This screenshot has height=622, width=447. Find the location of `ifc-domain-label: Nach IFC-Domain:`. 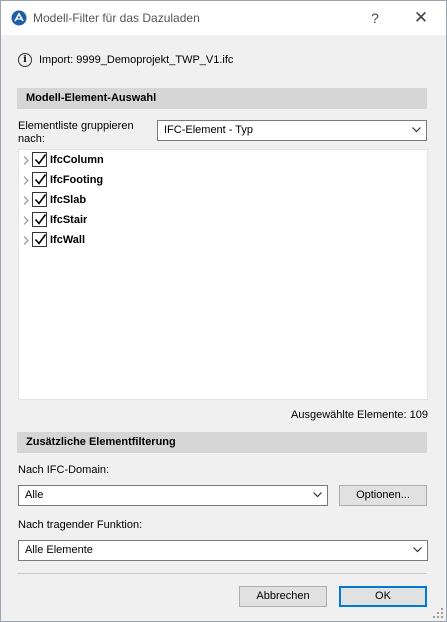

ifc-domain-label: Nach IFC-Domain: is located at coordinates (64, 470).